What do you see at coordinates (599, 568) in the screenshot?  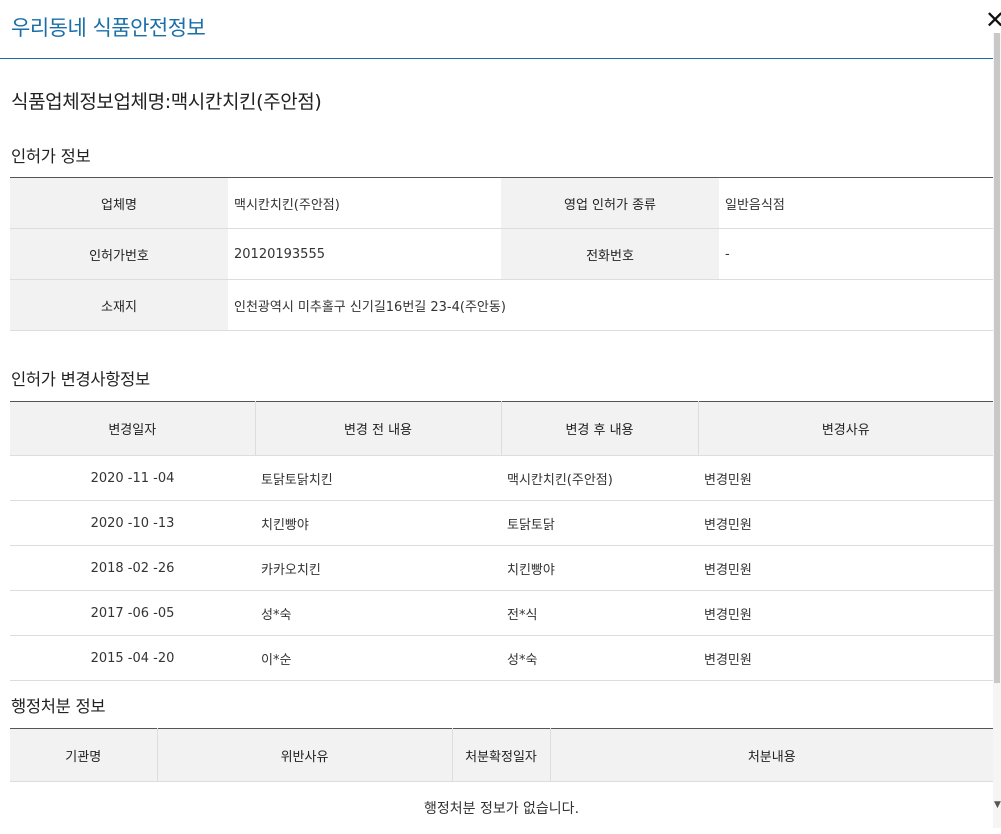 I see `after-content: 치킨빵야` at bounding box center [599, 568].